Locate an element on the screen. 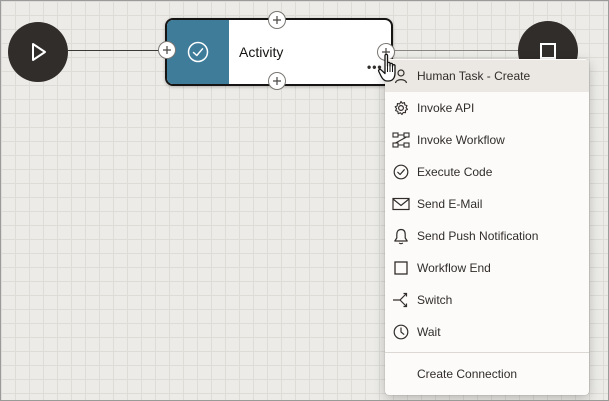 The height and width of the screenshot is (401, 609). menu-item-execute-code: Execute Code is located at coordinates (487, 172).